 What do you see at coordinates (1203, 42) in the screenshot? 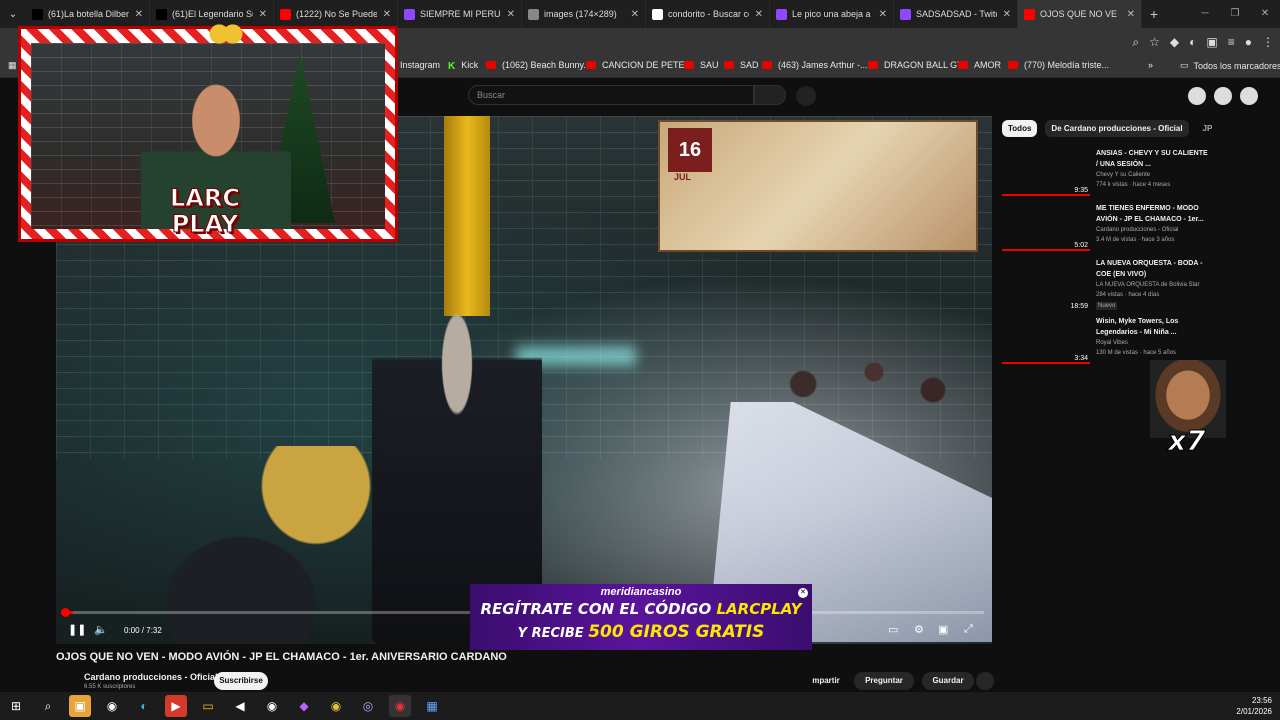
I see `toolbar-icons: ⌕ ☆ ◆ ◐ ▣ ≡ ● ⋮` at bounding box center [1203, 42].